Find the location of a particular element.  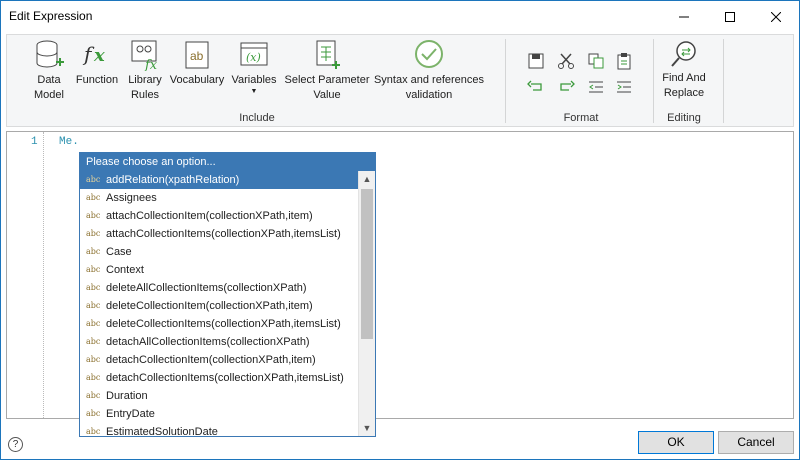

maximize-button is located at coordinates (730, 16).